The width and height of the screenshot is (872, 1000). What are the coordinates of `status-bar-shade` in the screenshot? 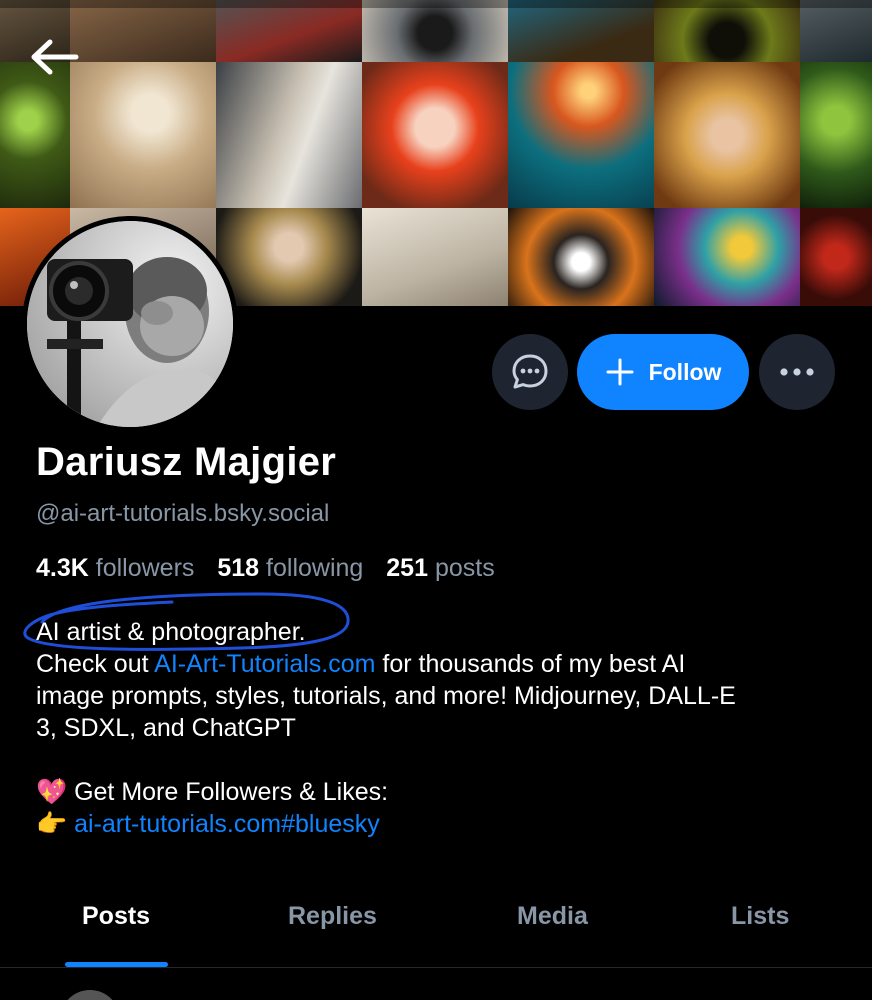 It's located at (436, 4).